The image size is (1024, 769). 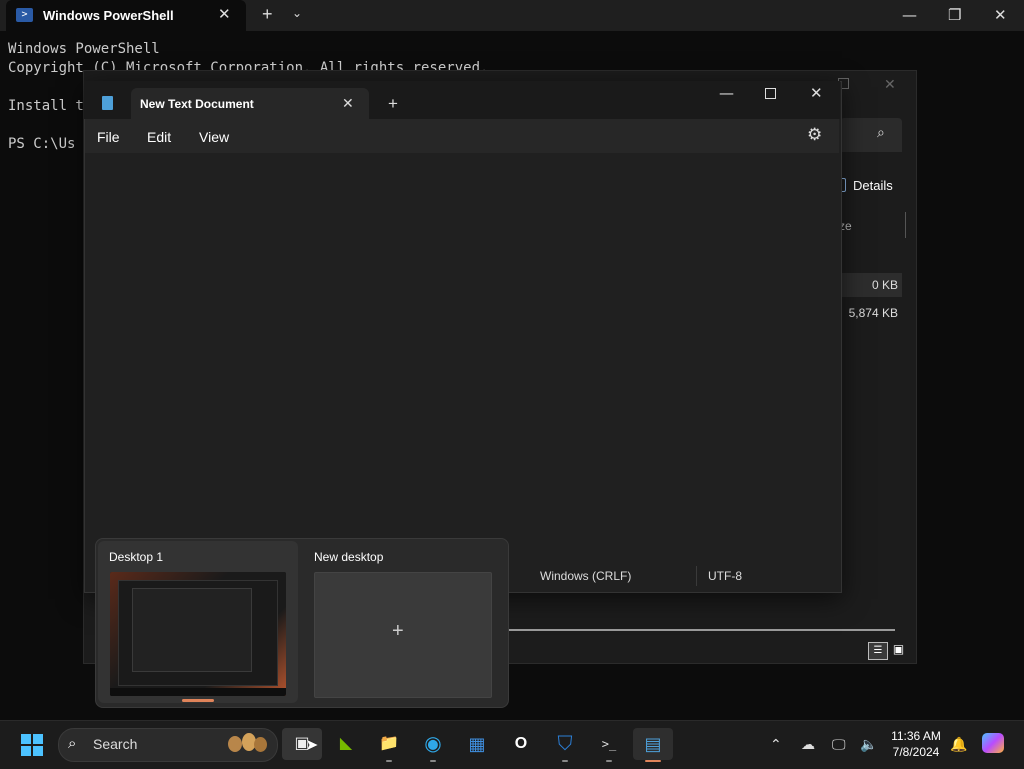 I want to click on terminal-new-tab-button: +, so click(x=267, y=14).